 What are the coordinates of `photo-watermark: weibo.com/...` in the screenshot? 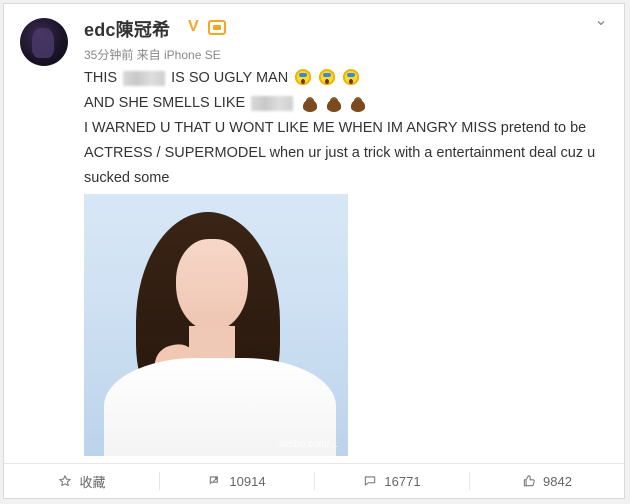 It's located at (308, 444).